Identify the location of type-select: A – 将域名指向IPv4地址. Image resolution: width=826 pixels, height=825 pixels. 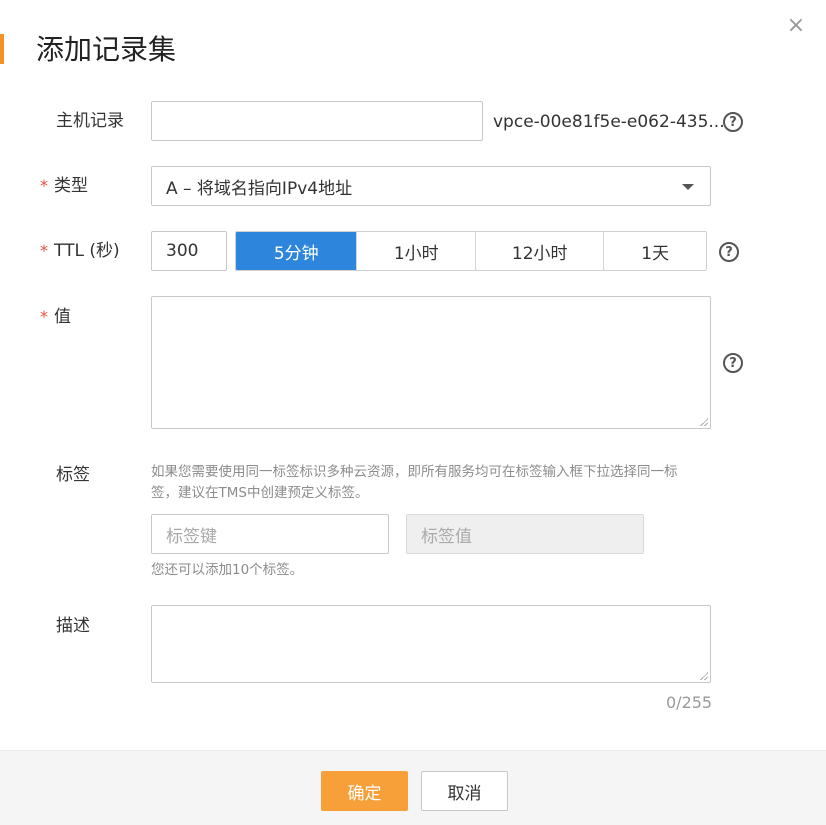
(431, 186).